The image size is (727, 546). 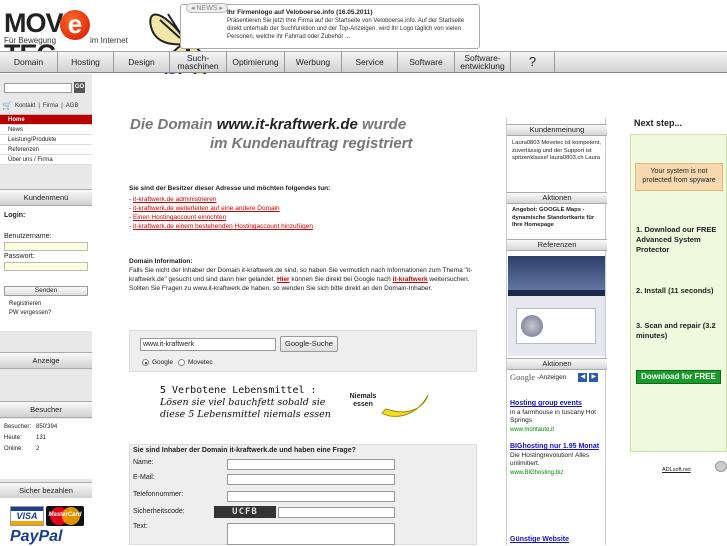 What do you see at coordinates (75, 25) in the screenshot?
I see `logo-e: e` at bounding box center [75, 25].